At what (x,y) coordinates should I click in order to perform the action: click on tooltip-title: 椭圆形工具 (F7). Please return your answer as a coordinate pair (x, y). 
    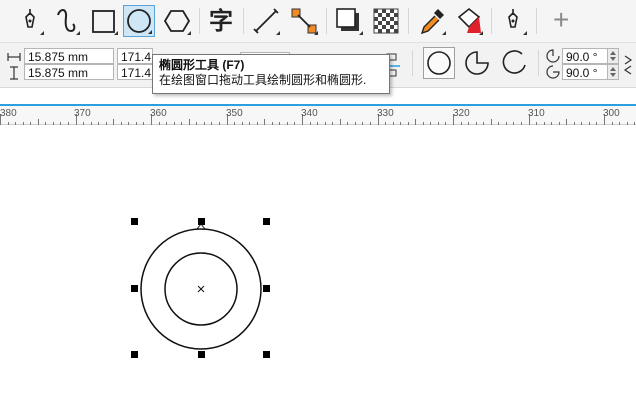
    Looking at the image, I should click on (202, 65).